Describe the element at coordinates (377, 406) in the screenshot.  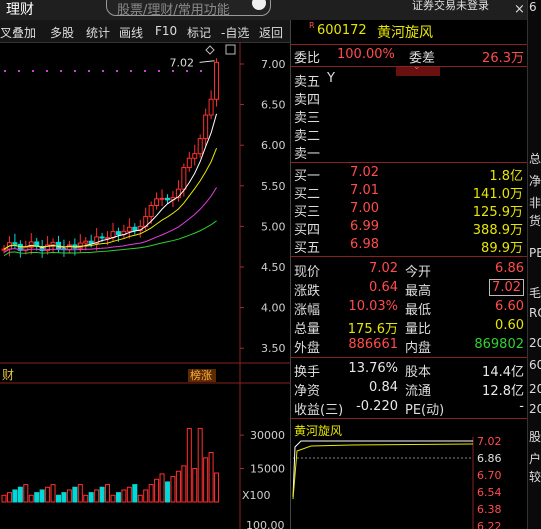
I see `fund-value: -0.220` at that location.